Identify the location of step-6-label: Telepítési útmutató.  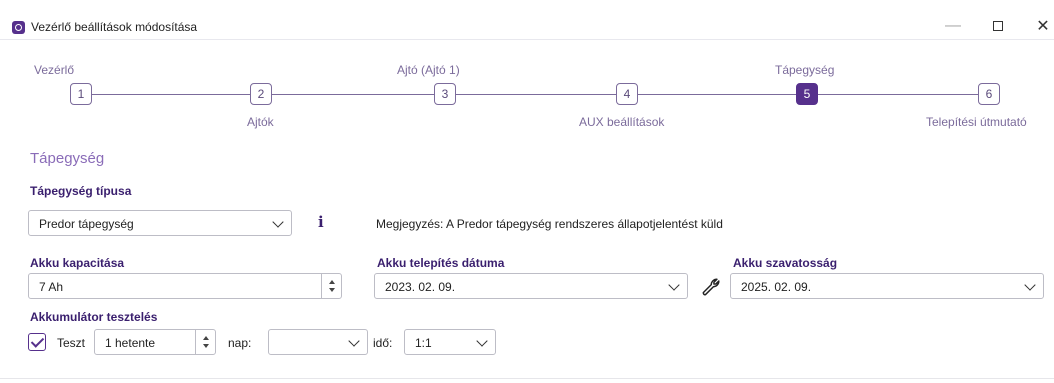
(976, 122).